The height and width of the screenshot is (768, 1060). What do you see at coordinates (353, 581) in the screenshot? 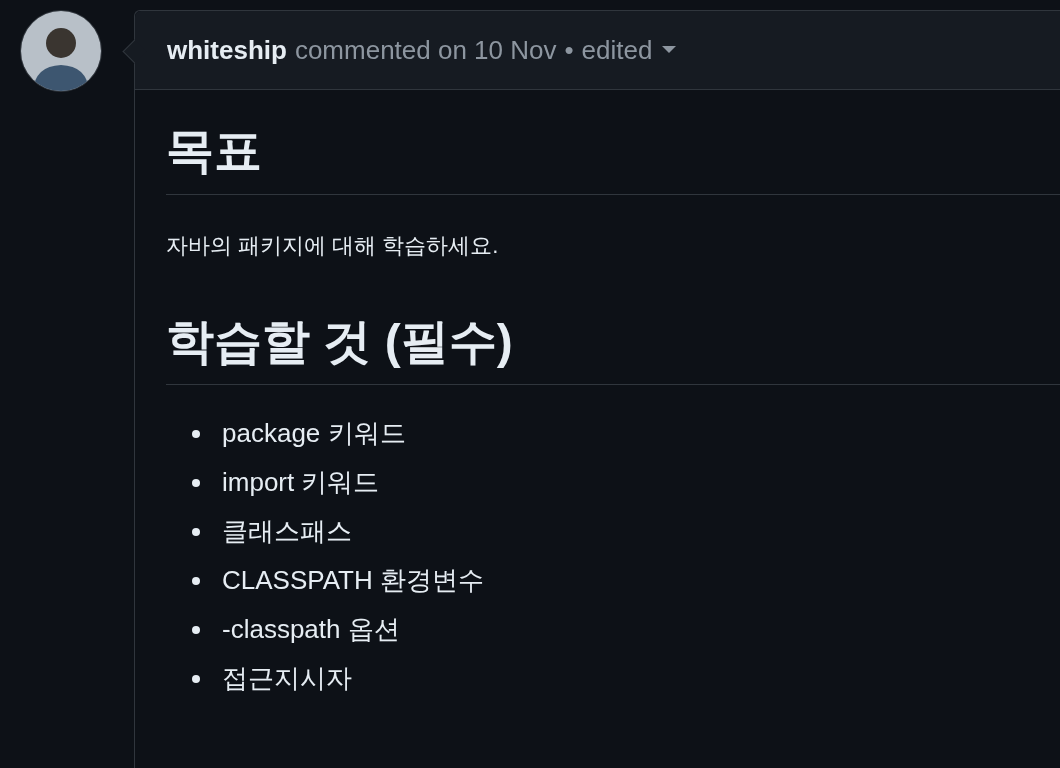
I see `list-item: CLASSPATH 환경변수` at bounding box center [353, 581].